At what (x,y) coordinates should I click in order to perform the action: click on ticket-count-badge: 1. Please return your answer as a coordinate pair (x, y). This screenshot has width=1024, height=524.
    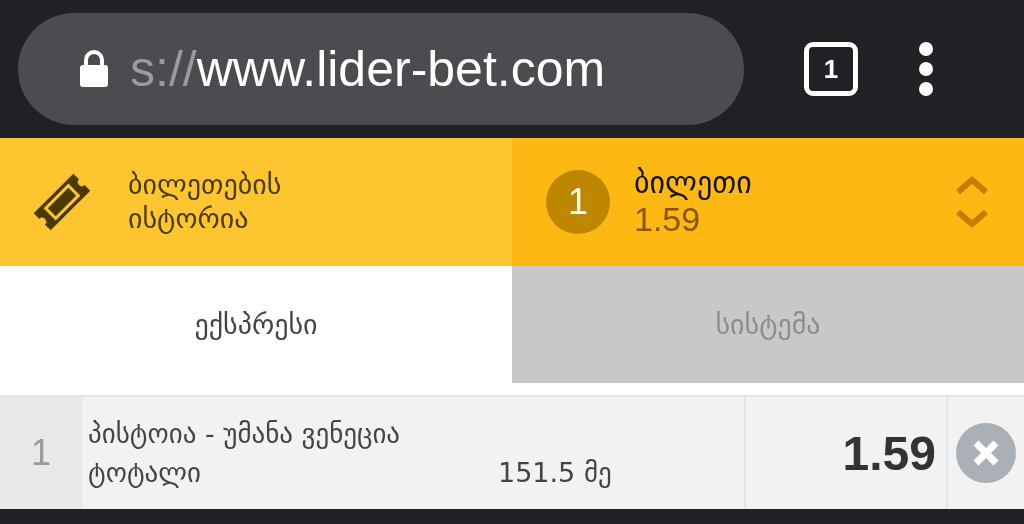
    Looking at the image, I should click on (578, 202).